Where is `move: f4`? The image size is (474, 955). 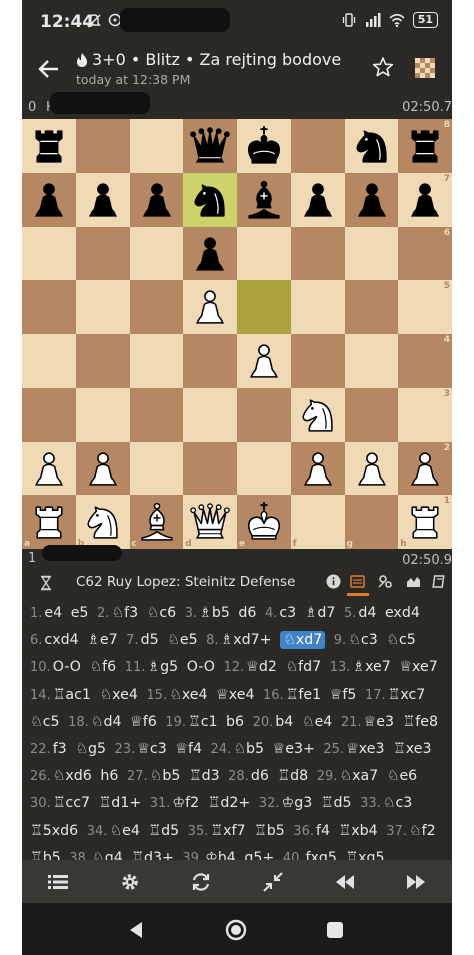
move: f4 is located at coordinates (323, 831).